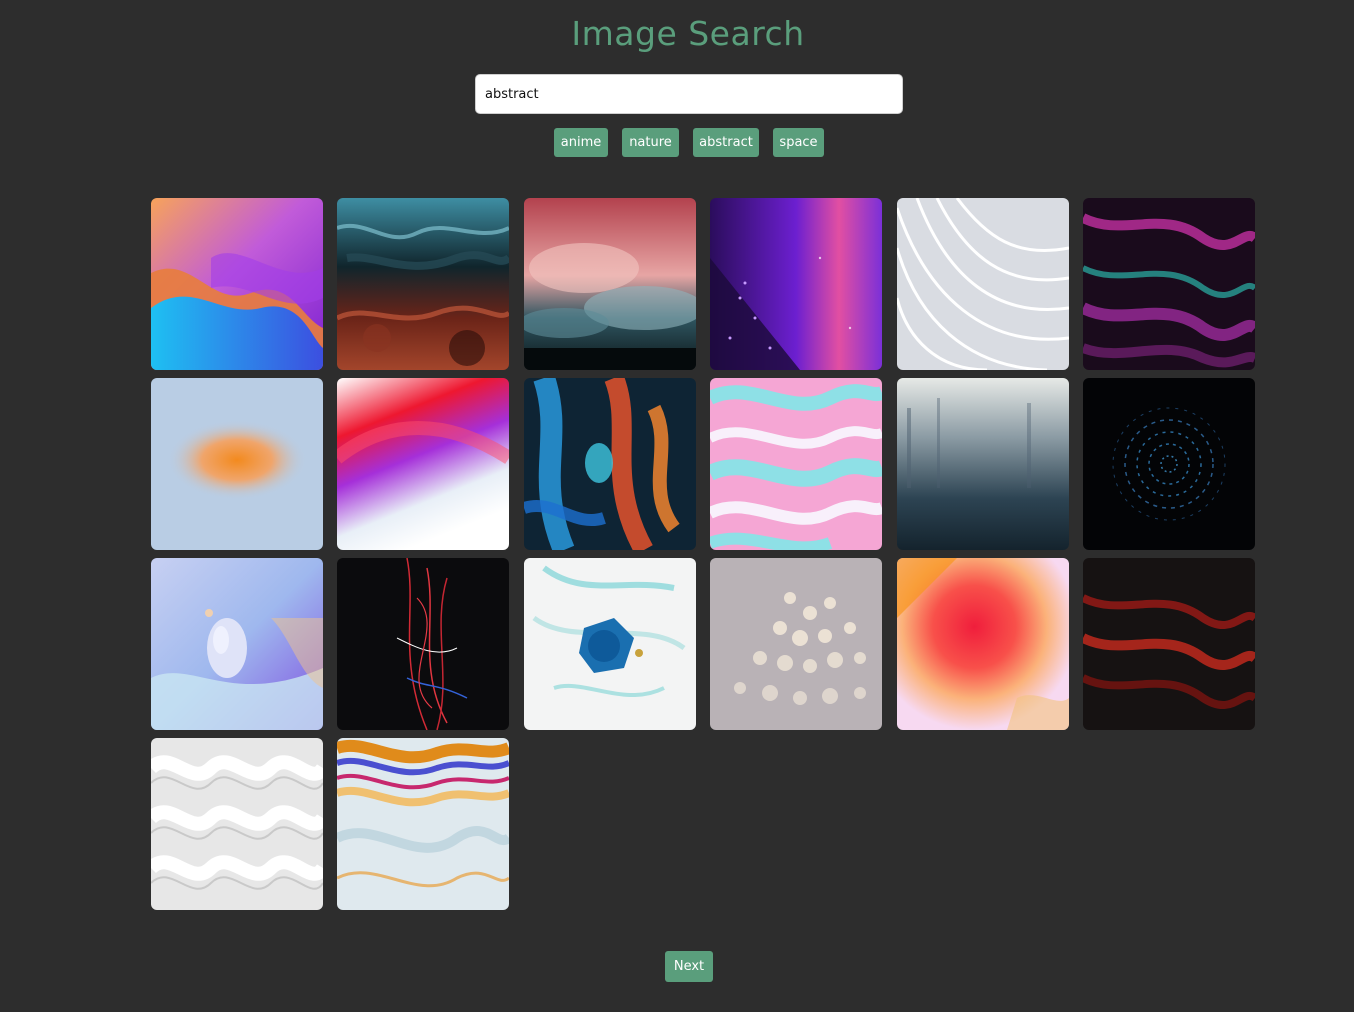 This screenshot has height=1012, width=1354. What do you see at coordinates (689, 966) in the screenshot?
I see `next-button: Next` at bounding box center [689, 966].